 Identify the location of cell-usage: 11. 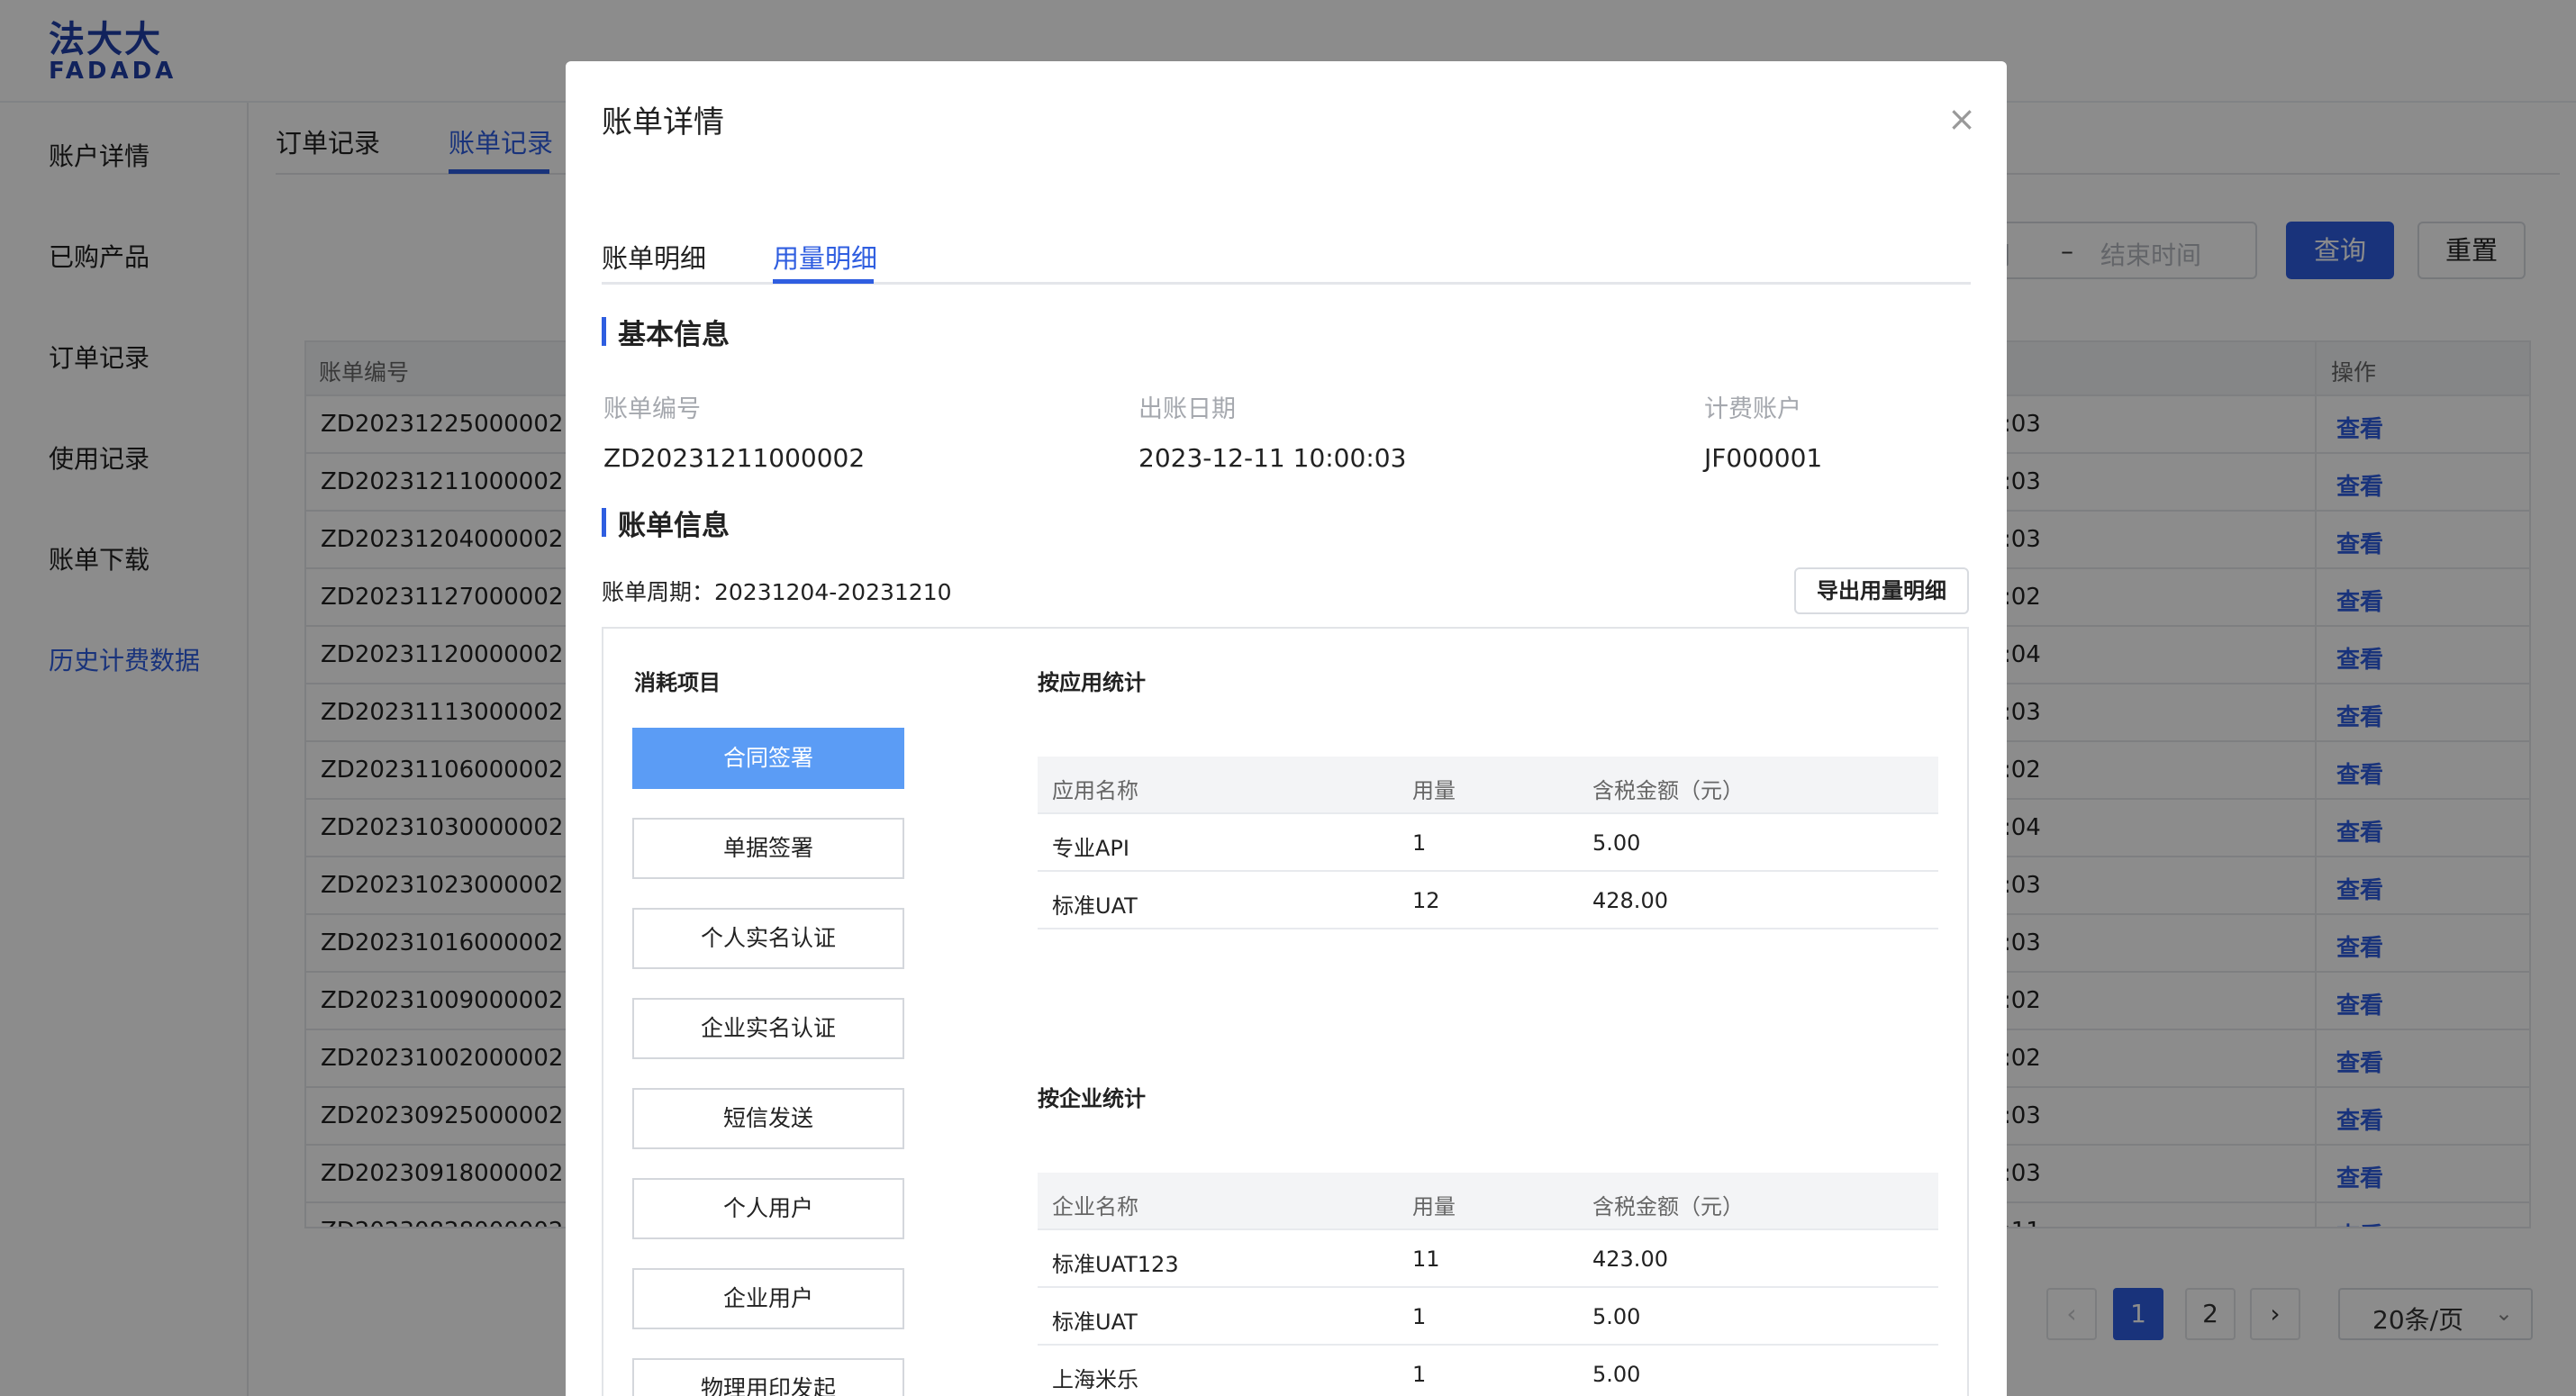
(1426, 1259).